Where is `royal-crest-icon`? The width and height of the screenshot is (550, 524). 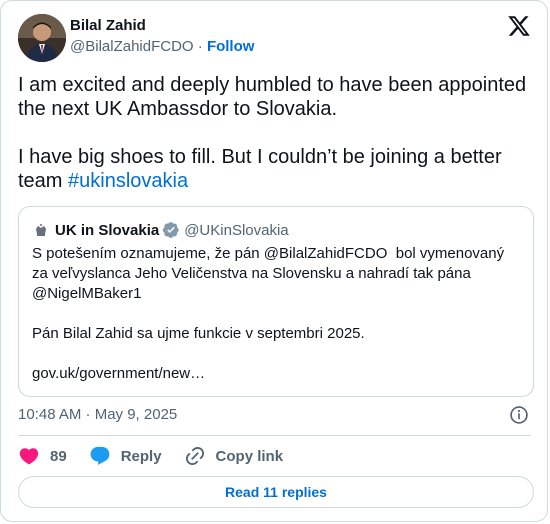 royal-crest-icon is located at coordinates (41, 230).